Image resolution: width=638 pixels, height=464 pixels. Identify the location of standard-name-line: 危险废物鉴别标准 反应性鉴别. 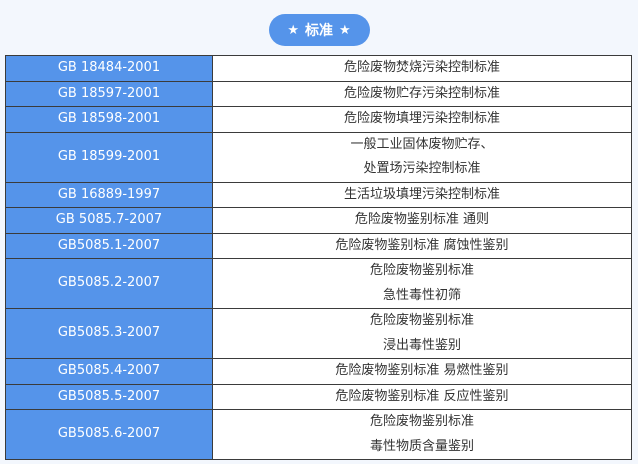
(422, 396).